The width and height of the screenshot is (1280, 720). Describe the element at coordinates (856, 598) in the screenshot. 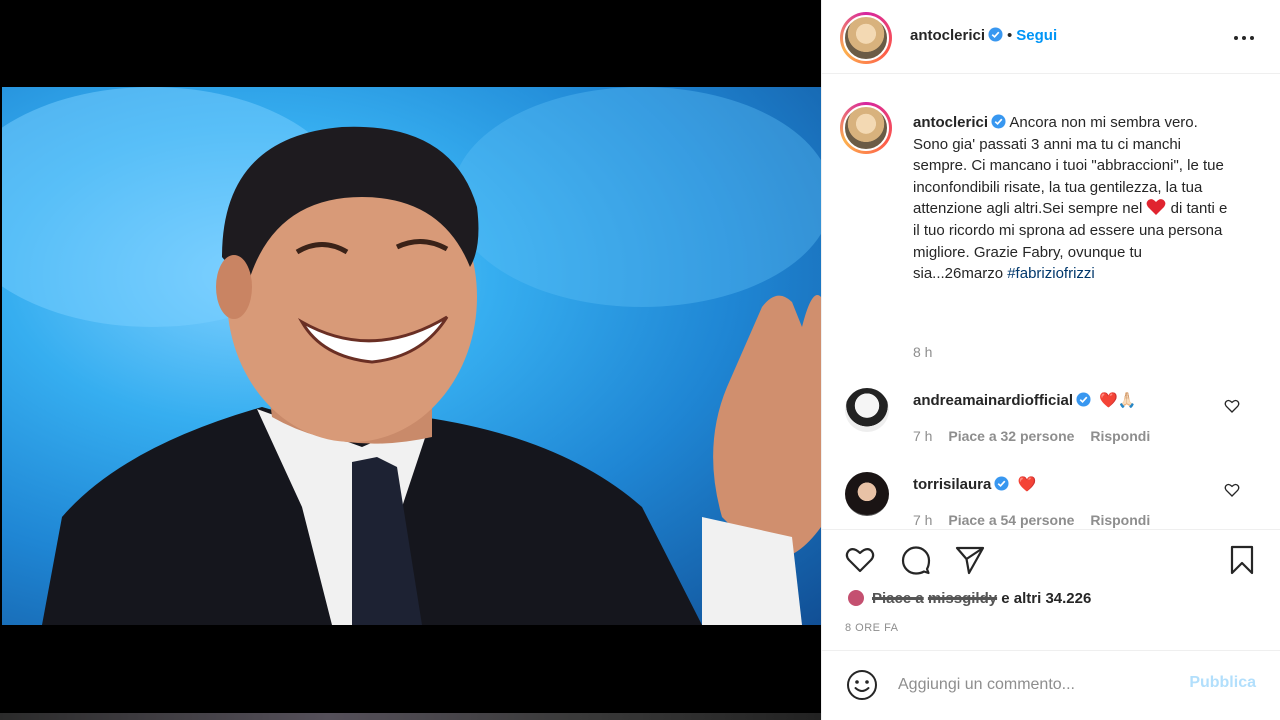

I see `liker-avatar` at that location.